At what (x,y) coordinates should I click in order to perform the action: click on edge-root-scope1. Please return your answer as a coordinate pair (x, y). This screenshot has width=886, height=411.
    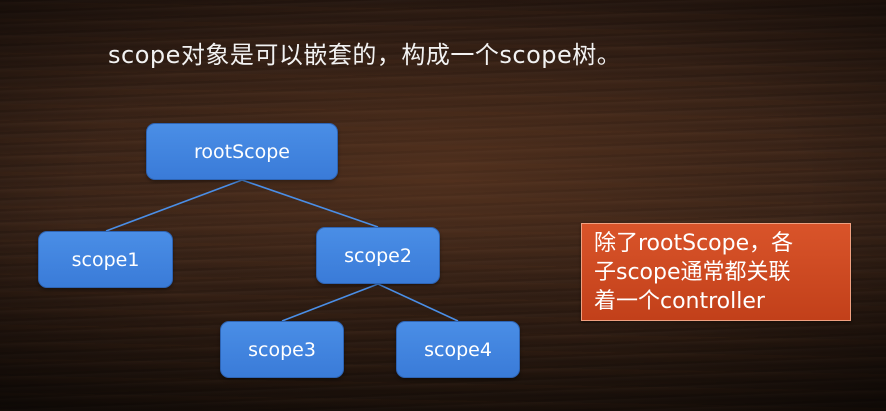
    Looking at the image, I should click on (174, 205).